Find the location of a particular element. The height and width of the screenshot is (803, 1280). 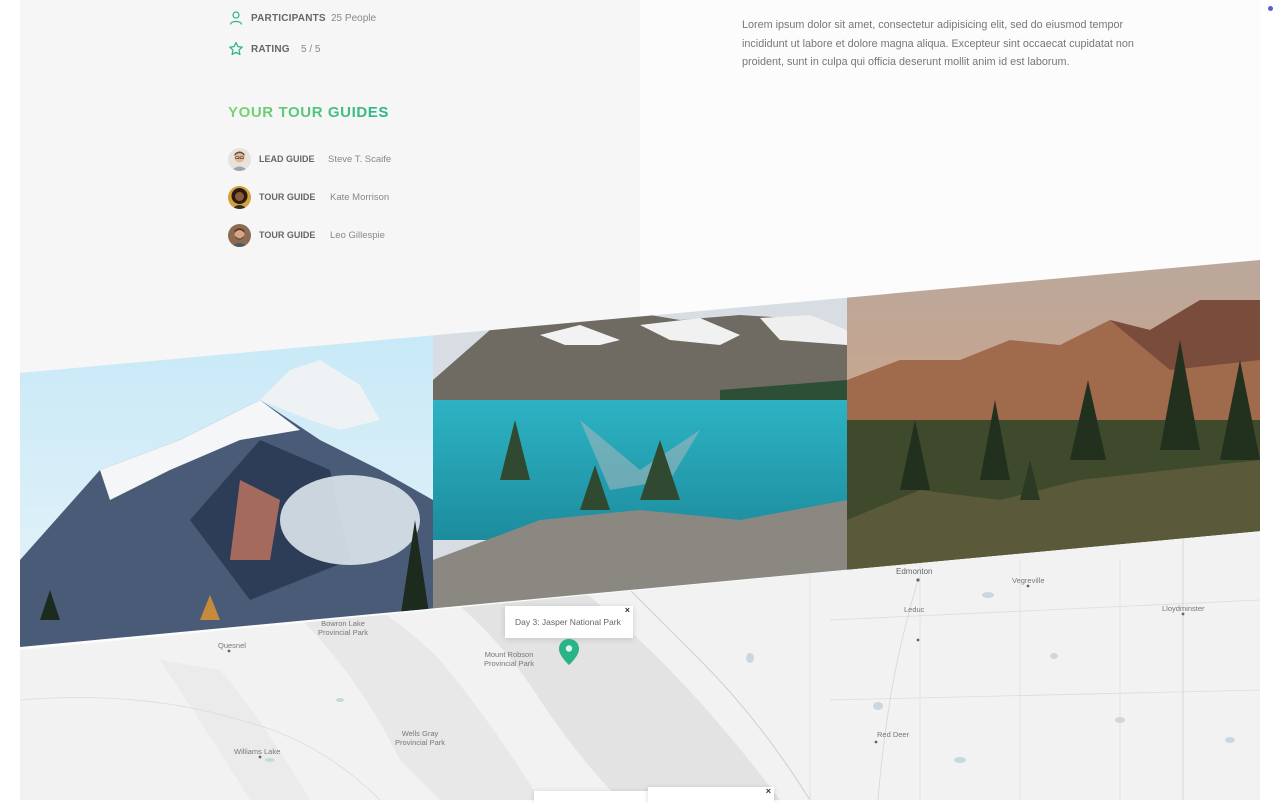

map-label-bowron-lake: Bowron Lake Provincial Park is located at coordinates (343, 628).